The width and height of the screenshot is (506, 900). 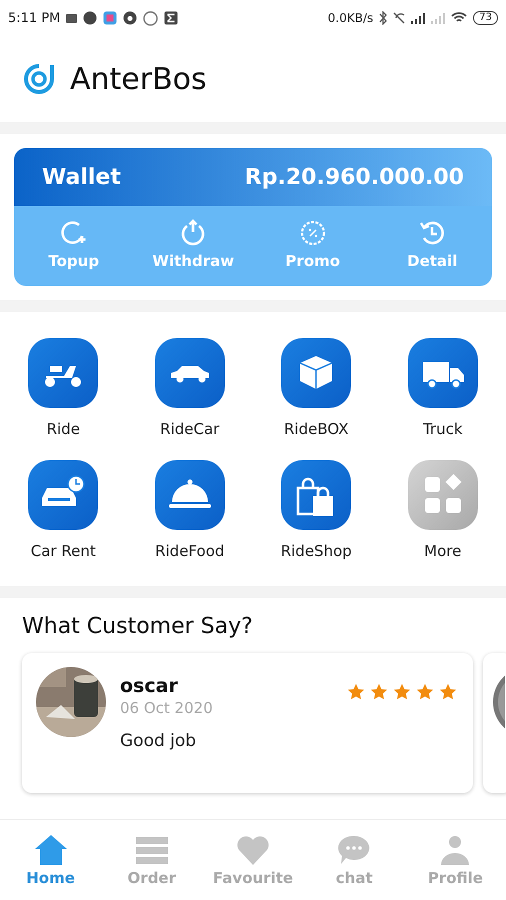 I want to click on bluetooth-icon, so click(x=383, y=18).